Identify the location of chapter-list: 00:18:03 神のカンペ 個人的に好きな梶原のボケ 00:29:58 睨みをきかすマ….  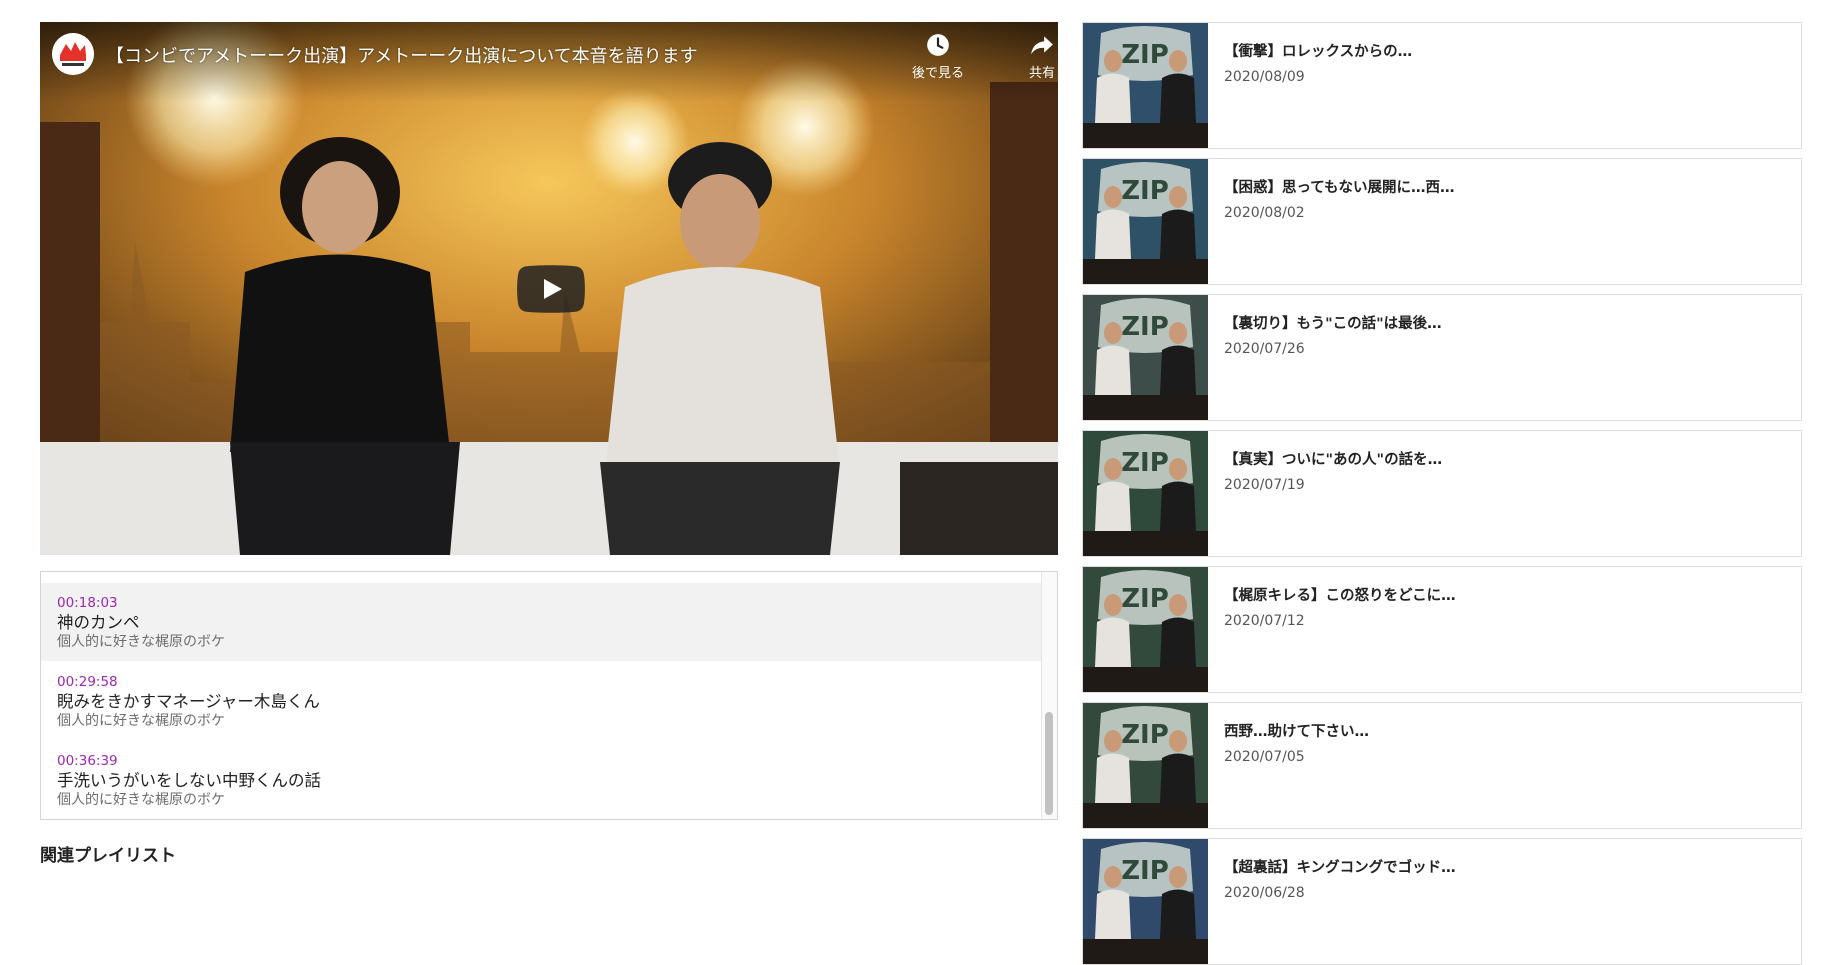
(549, 695).